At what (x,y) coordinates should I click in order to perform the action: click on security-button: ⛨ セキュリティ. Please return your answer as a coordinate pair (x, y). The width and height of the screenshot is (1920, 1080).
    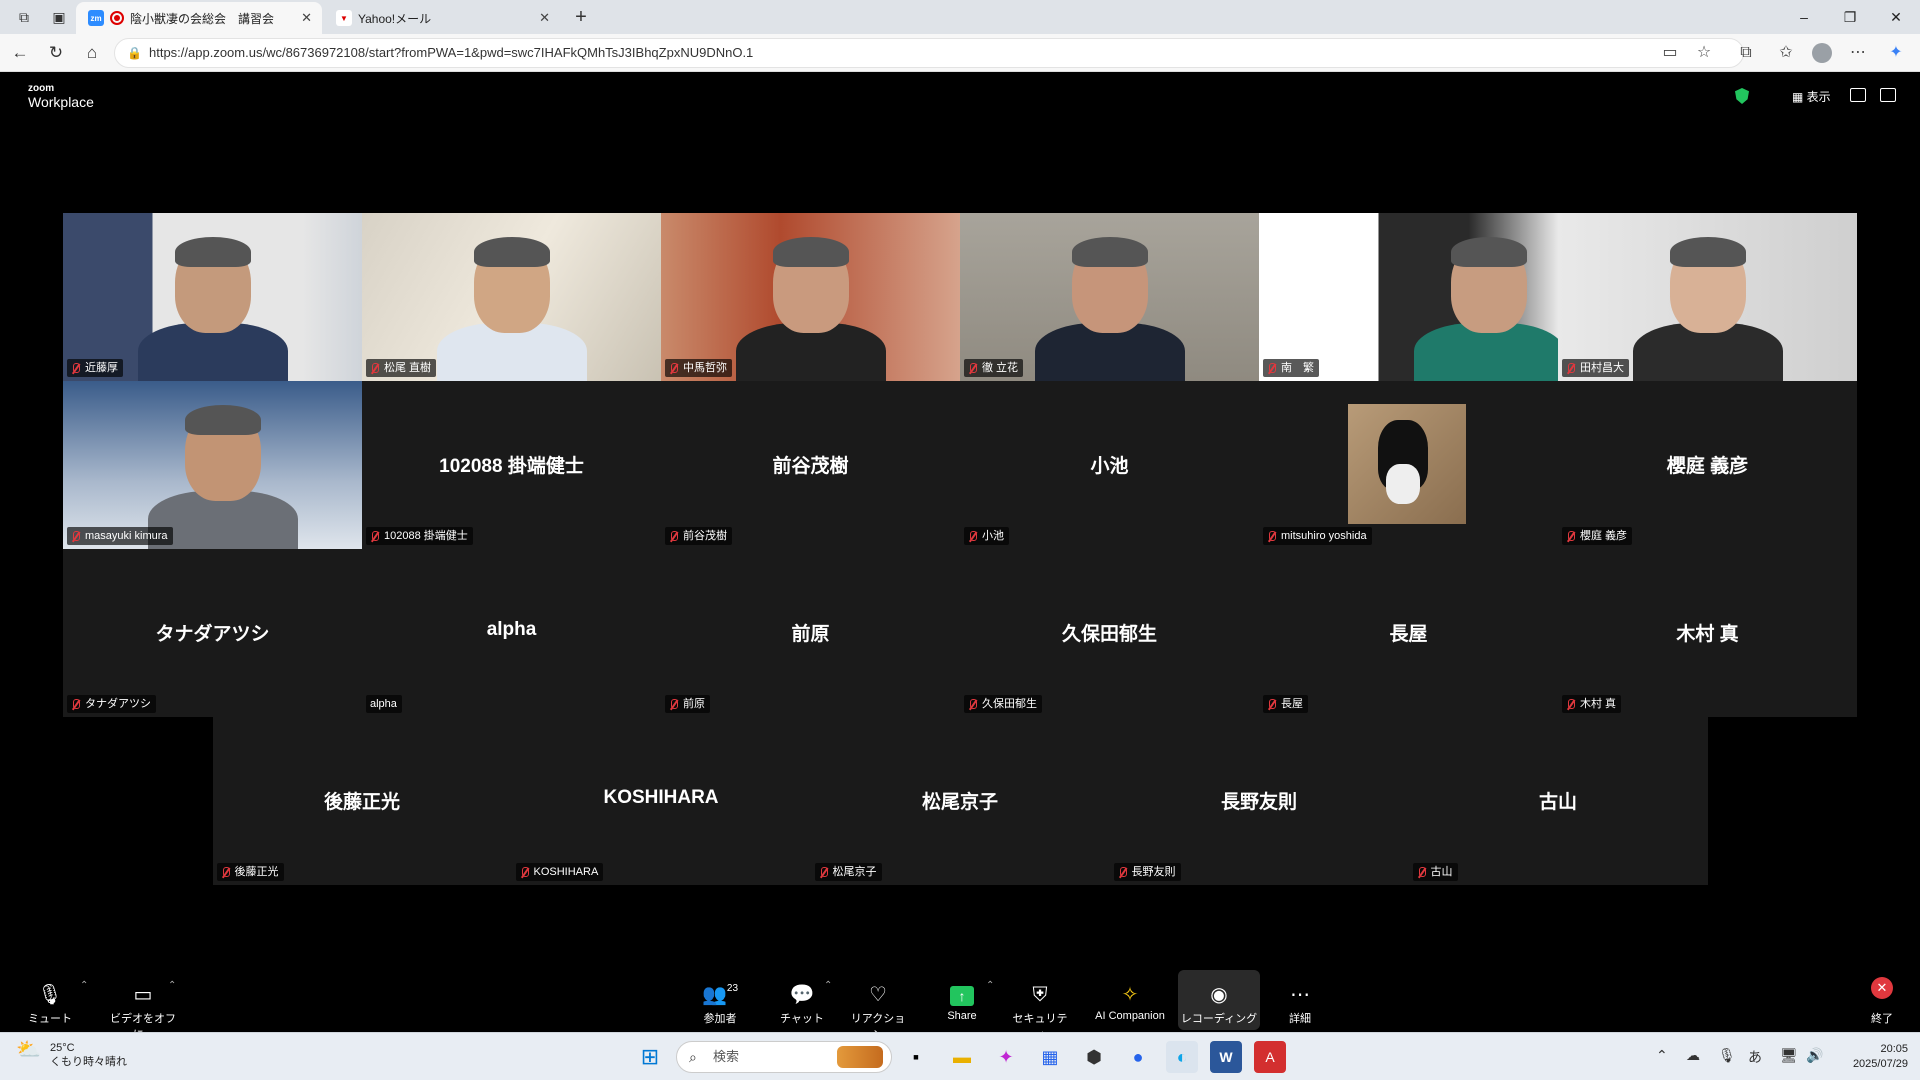
    Looking at the image, I should click on (1040, 1005).